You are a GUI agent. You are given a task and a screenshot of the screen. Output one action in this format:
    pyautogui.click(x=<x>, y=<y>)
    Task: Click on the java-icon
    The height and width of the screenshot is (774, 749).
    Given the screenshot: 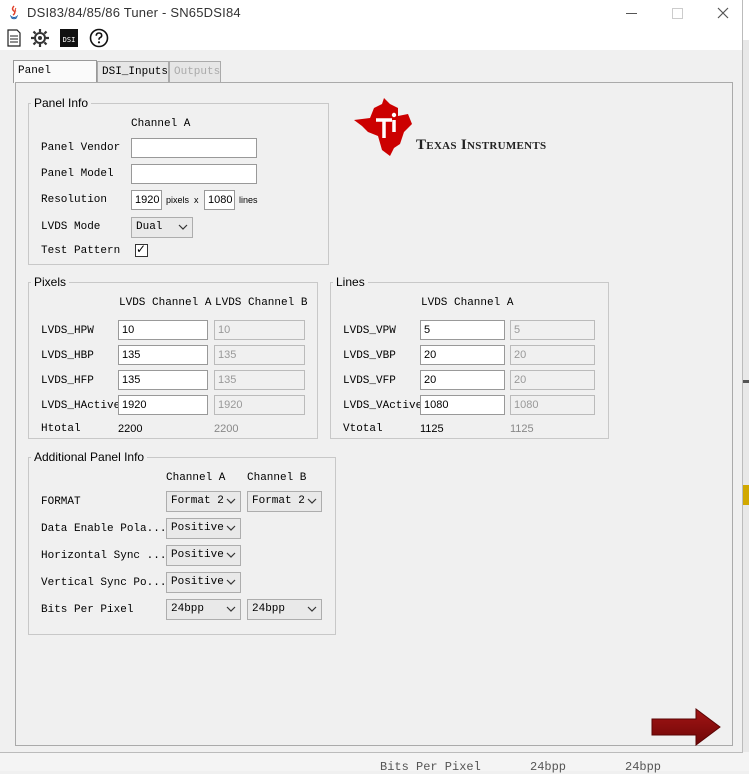 What is the action you would take?
    pyautogui.click(x=14, y=12)
    